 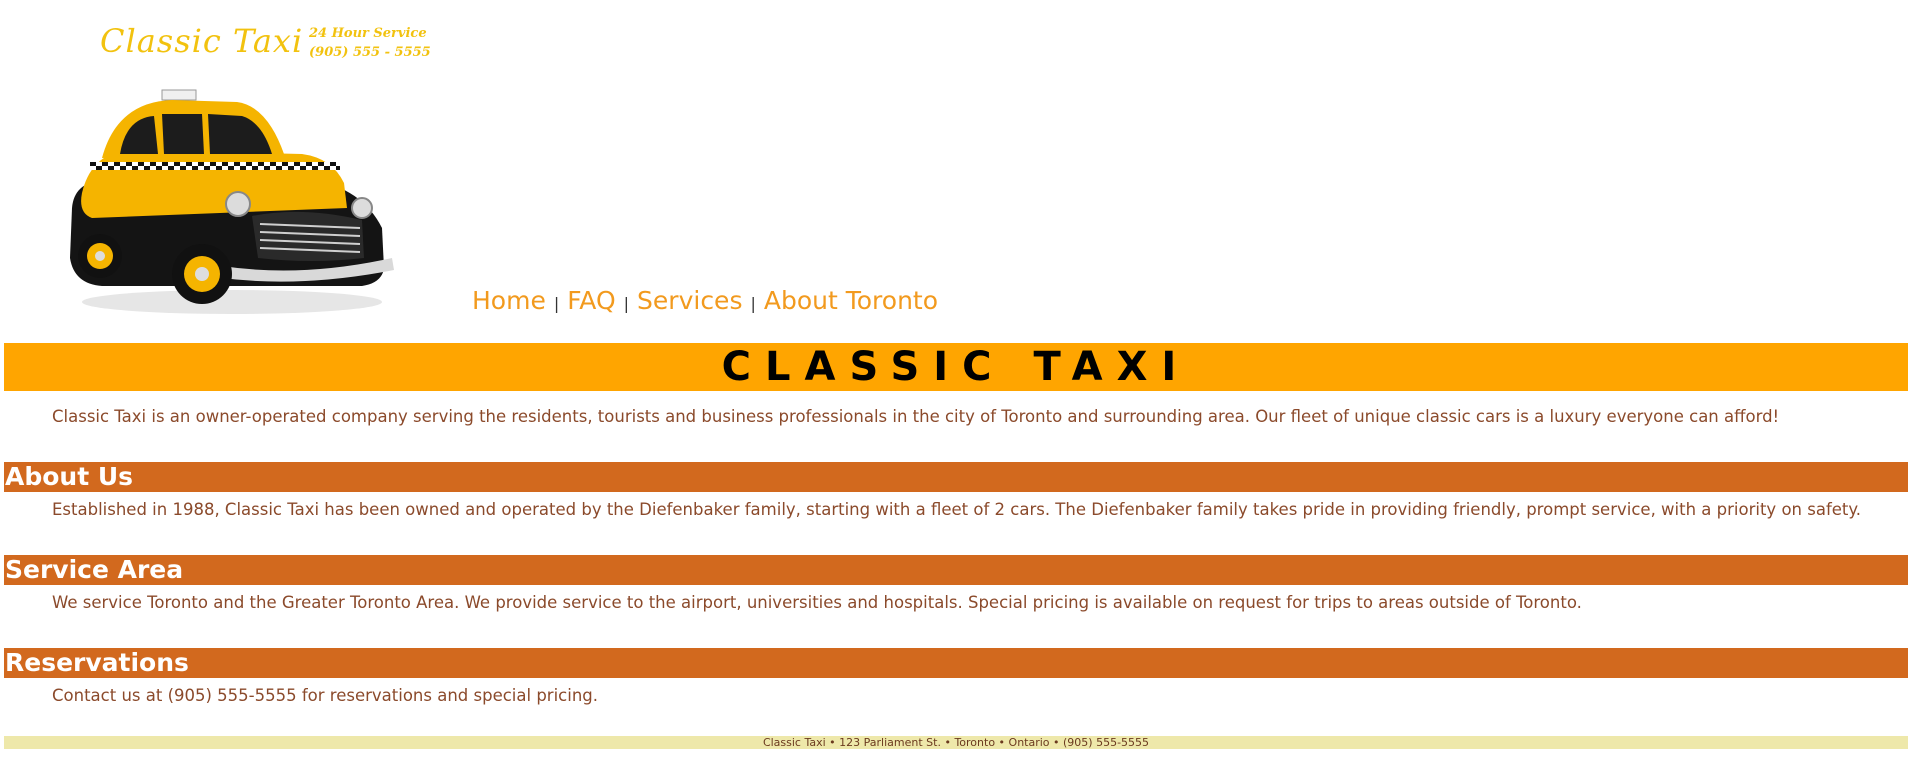 I want to click on nav-link-home: Home, so click(x=509, y=300).